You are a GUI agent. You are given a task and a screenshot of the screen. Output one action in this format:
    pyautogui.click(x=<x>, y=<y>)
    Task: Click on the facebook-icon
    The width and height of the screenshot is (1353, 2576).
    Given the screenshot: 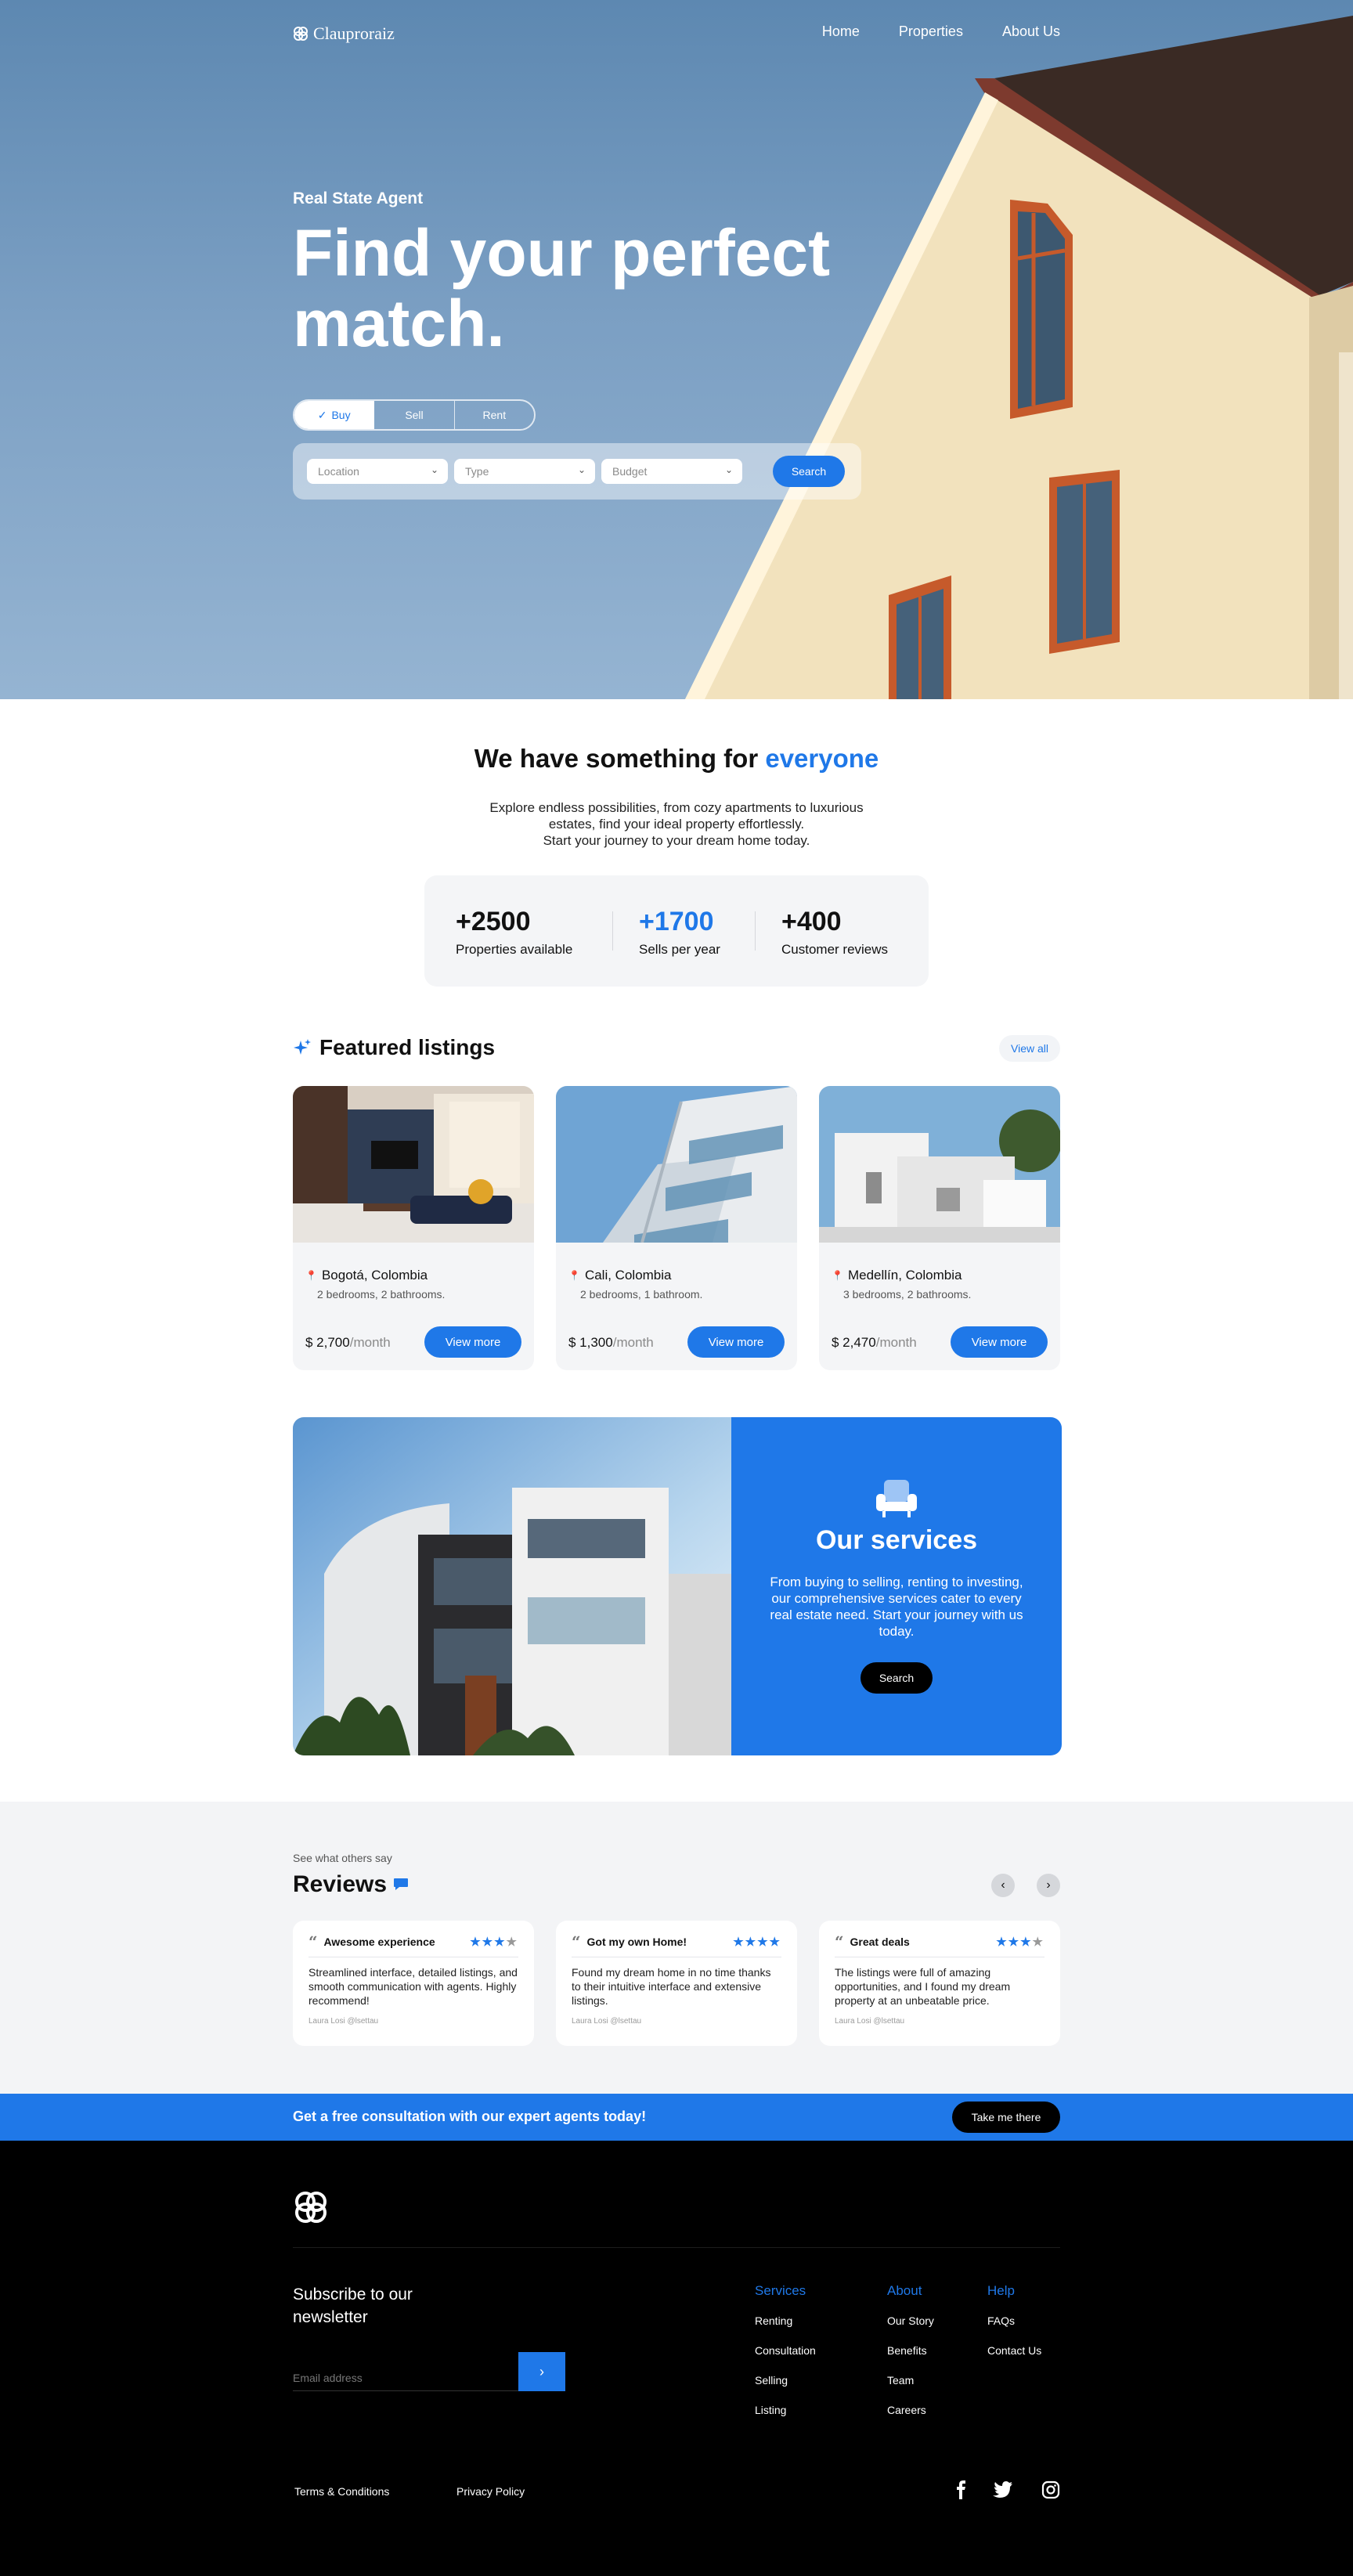 What is the action you would take?
    pyautogui.click(x=962, y=2489)
    